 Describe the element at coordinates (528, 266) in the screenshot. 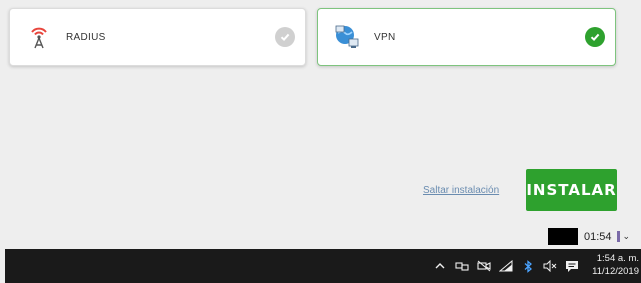

I see `bluetooth-icon` at that location.